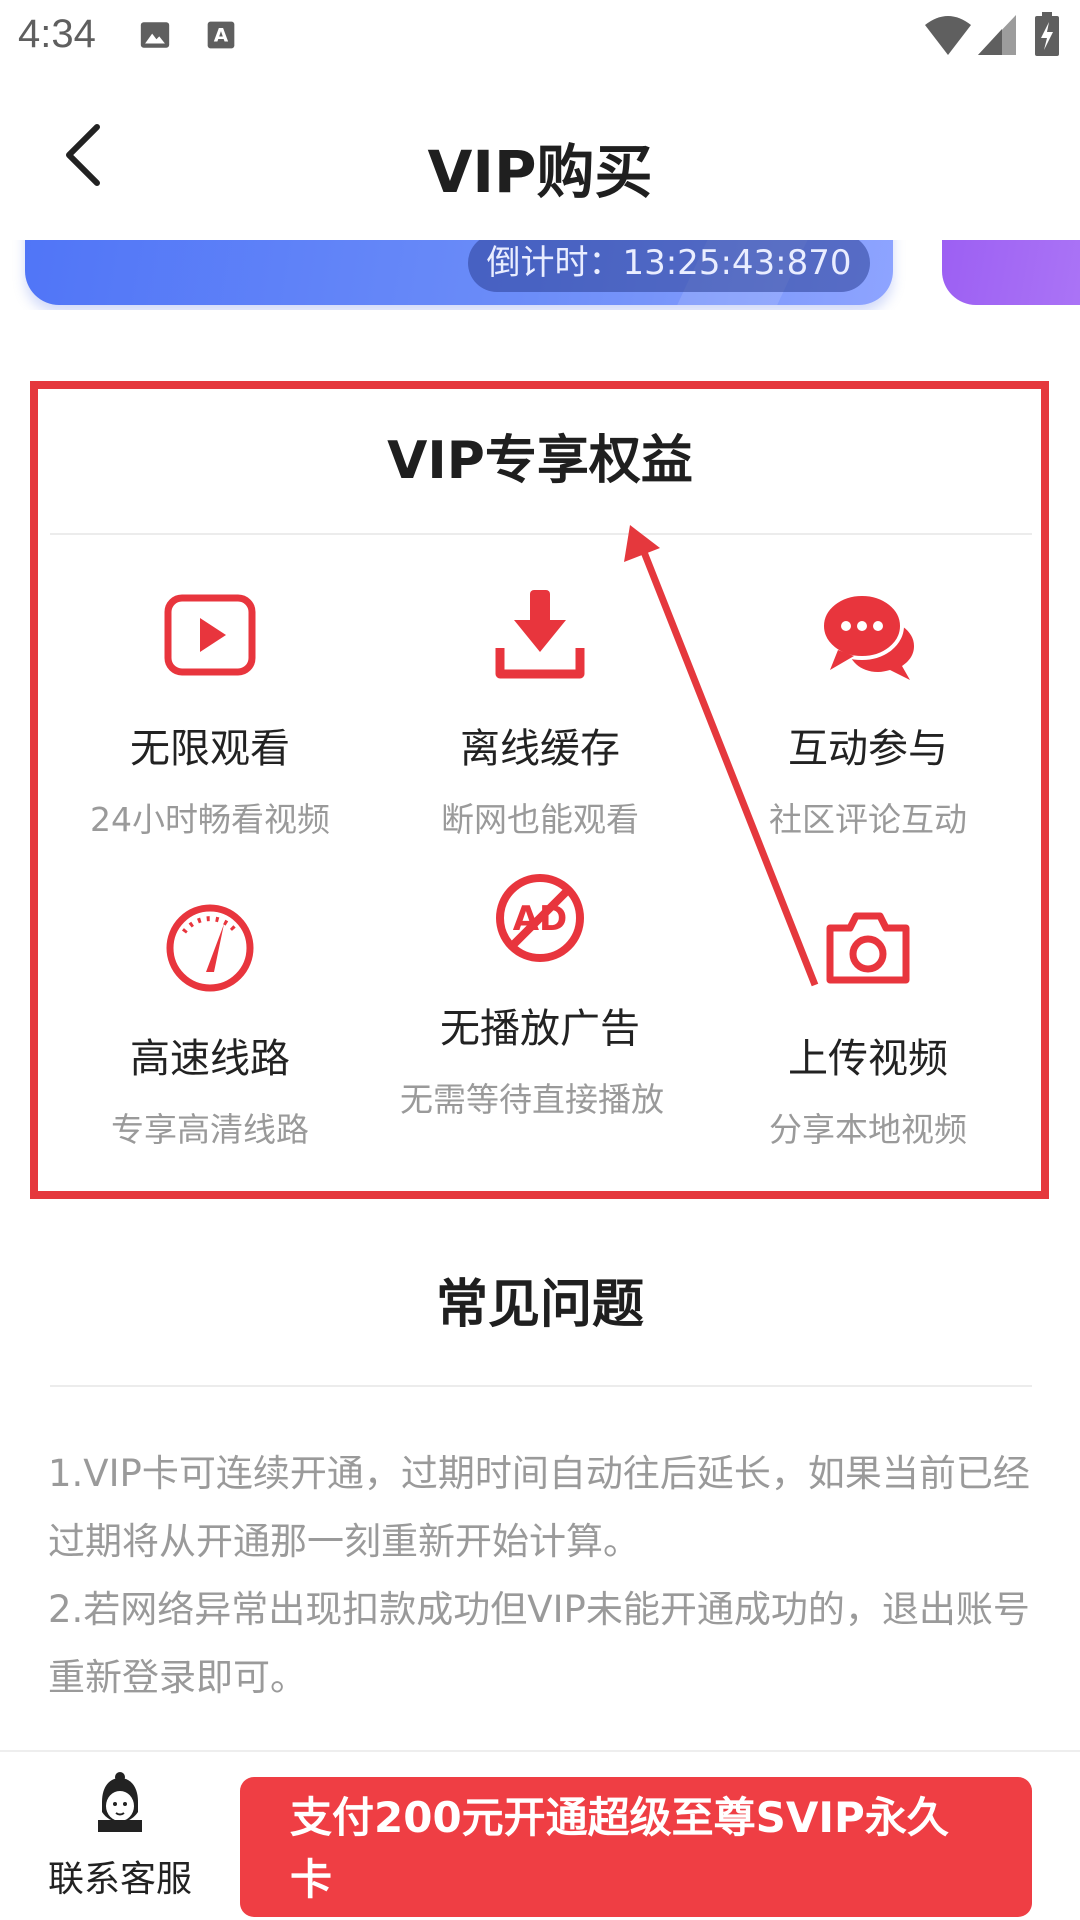  Describe the element at coordinates (540, 1029) in the screenshot. I see `benefit-name: 无播放广告` at that location.